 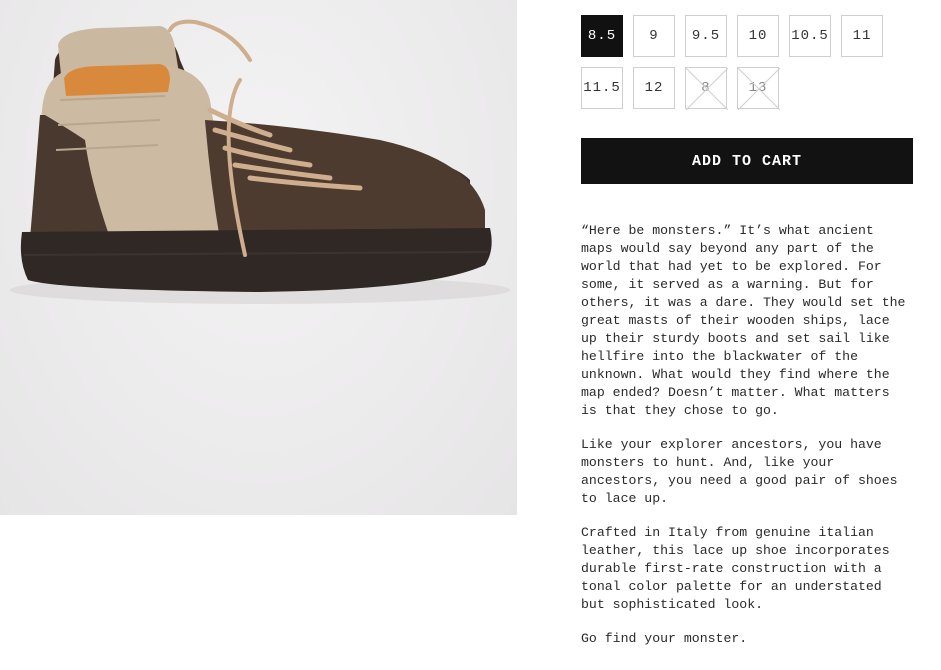 I want to click on size-label: 9.5, so click(x=706, y=36).